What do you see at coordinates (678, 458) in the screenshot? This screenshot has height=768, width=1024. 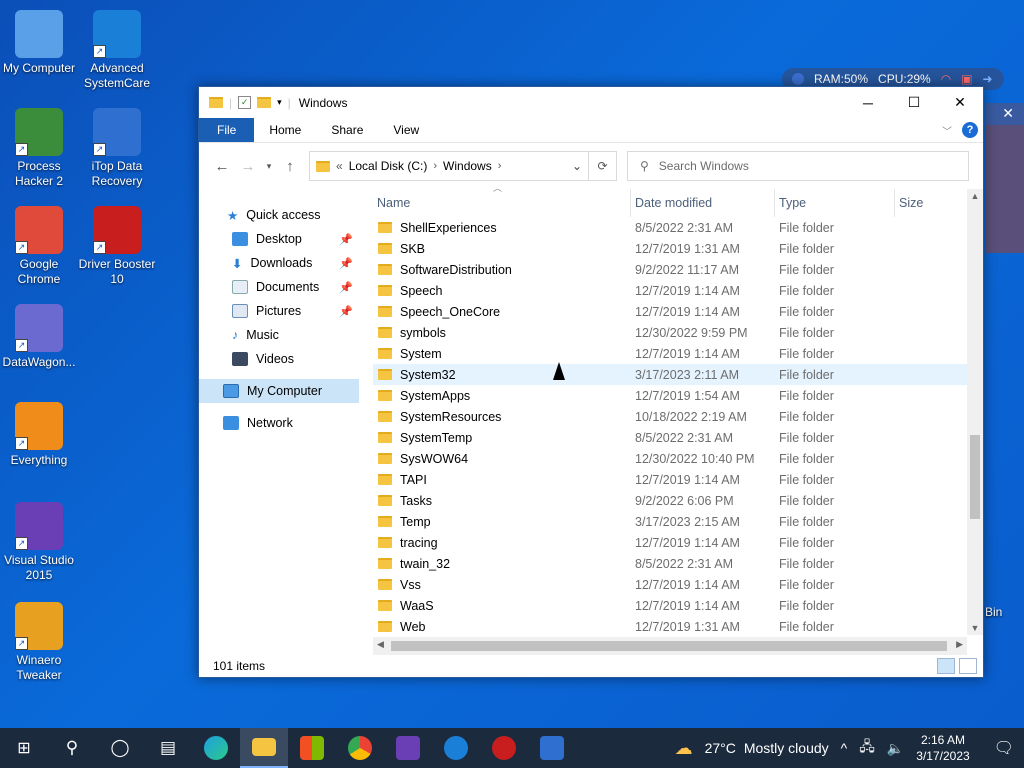 I see `file-row: SysWOW64 12/30/2022 10:40 PM File folder` at bounding box center [678, 458].